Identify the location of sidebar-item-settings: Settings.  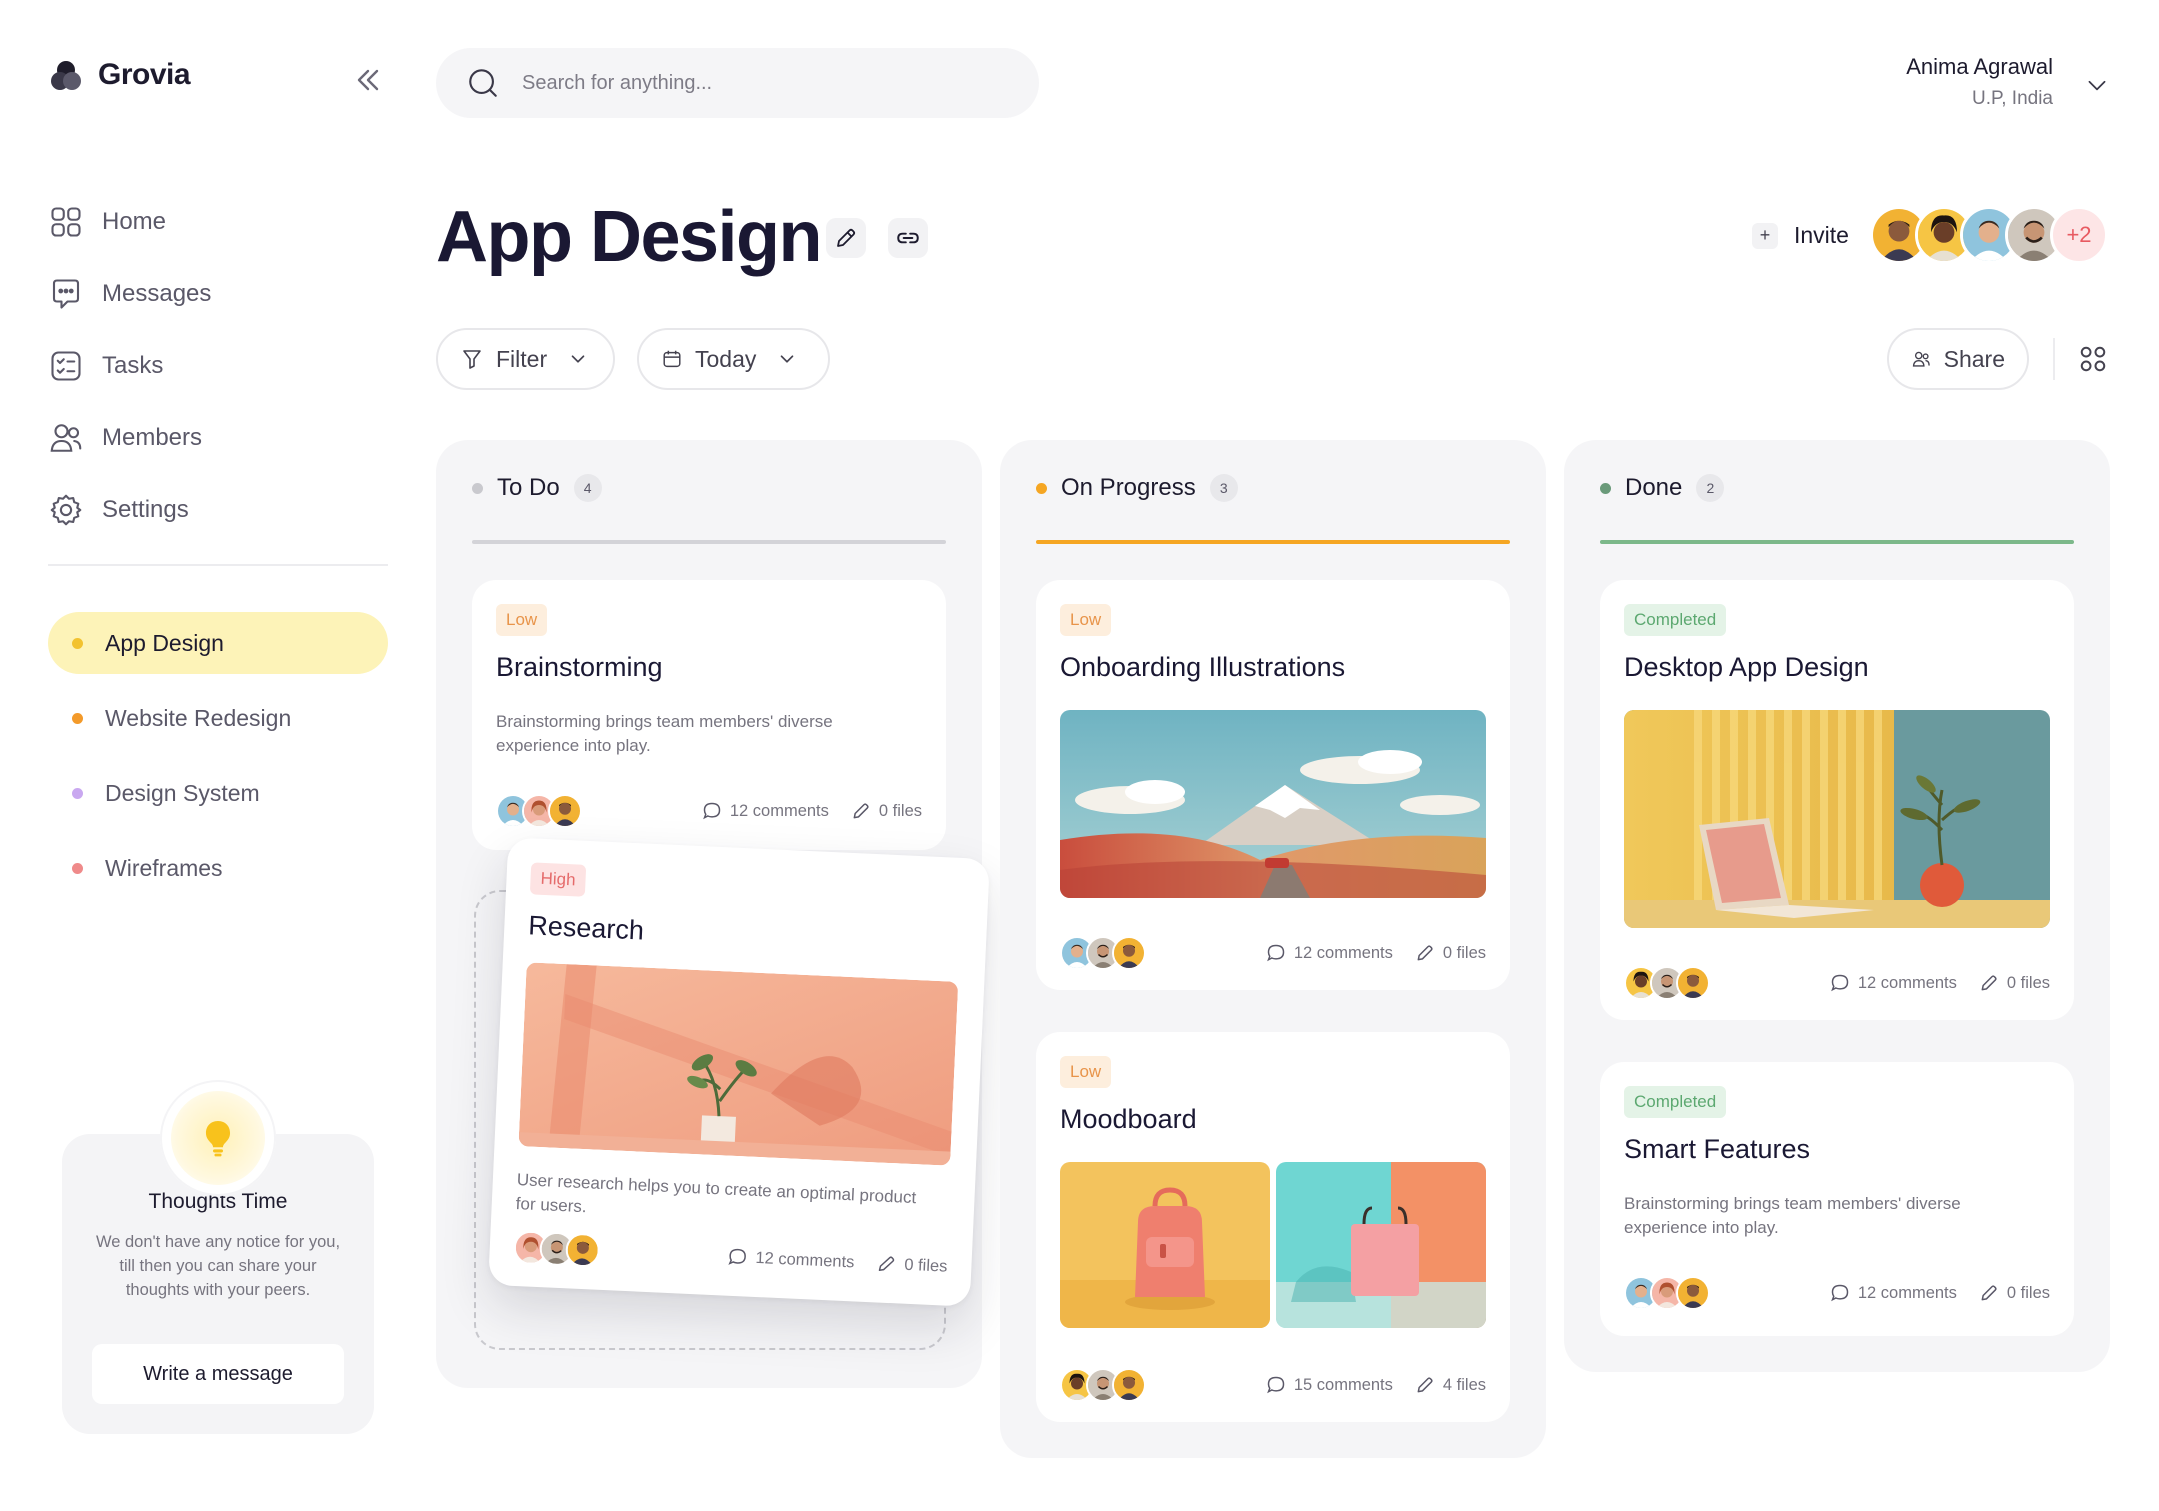
(218, 510).